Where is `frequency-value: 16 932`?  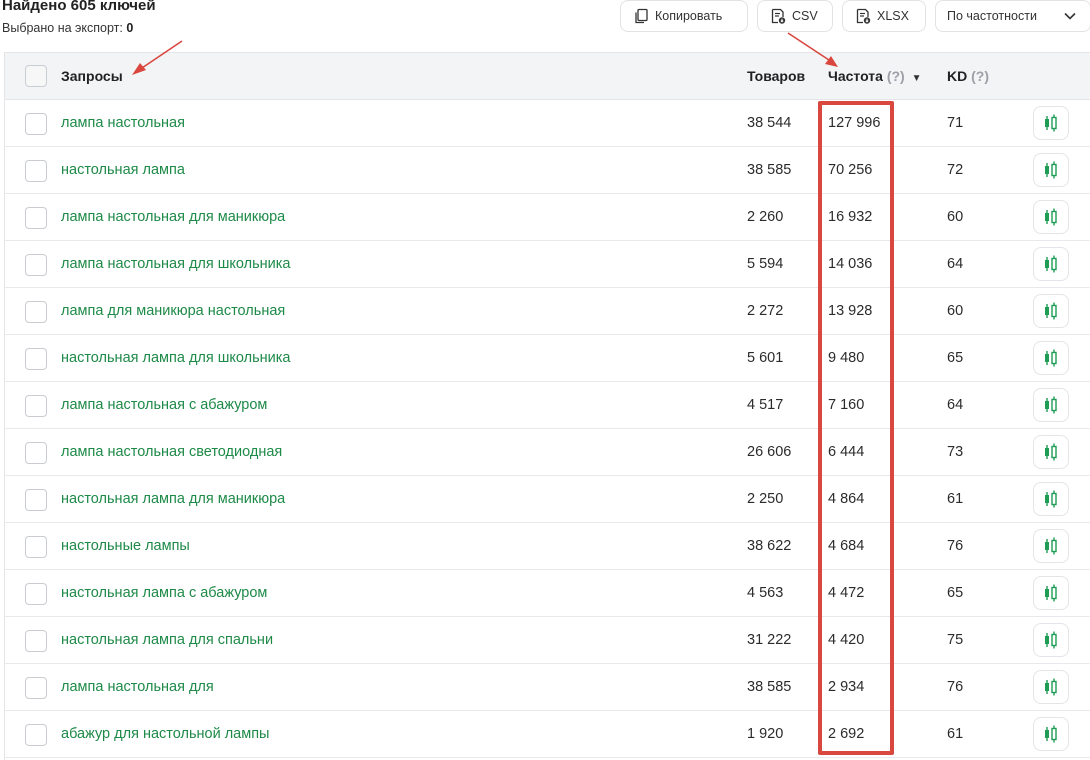
frequency-value: 16 932 is located at coordinates (850, 217).